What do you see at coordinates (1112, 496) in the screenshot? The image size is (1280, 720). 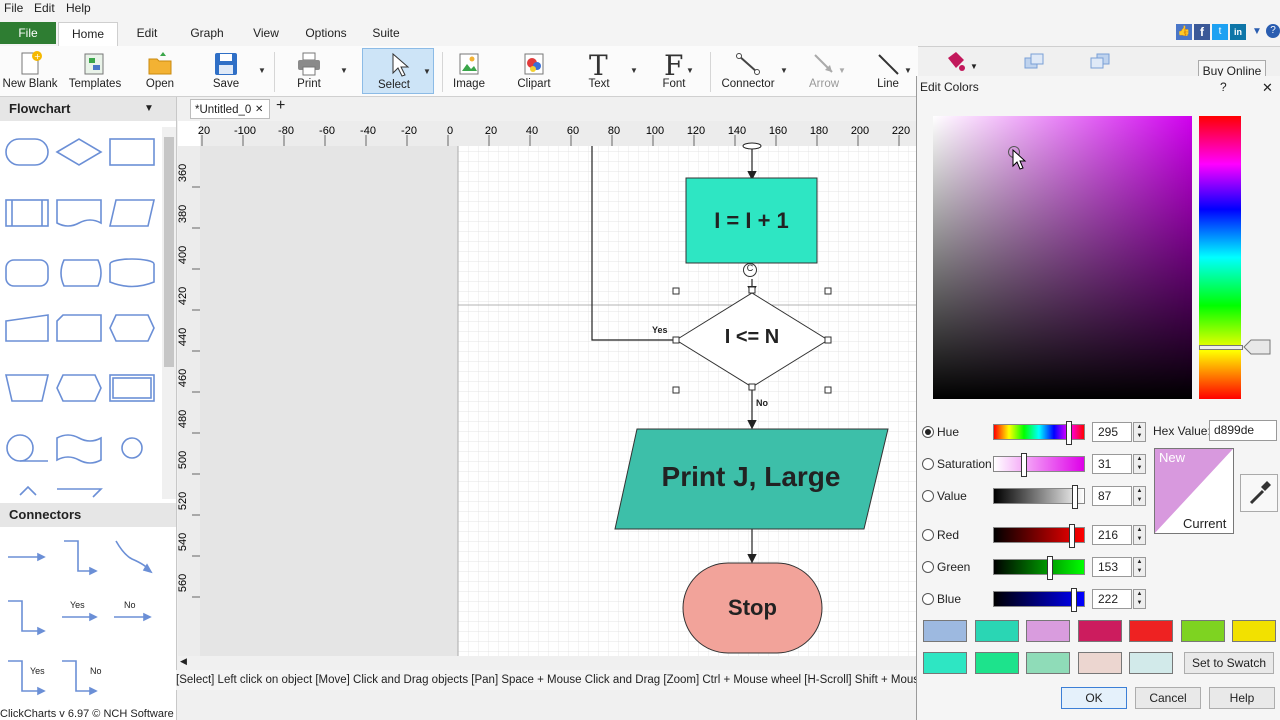 I see `value-input: 87` at bounding box center [1112, 496].